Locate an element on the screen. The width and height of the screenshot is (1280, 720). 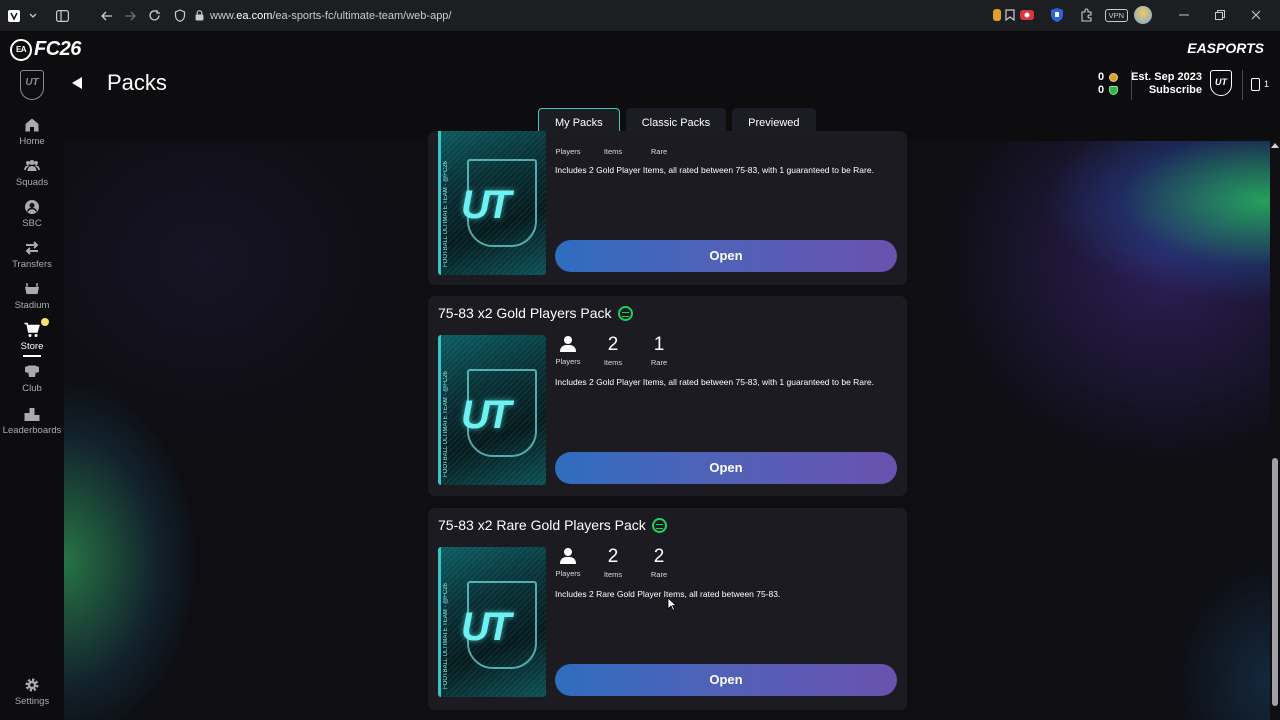
easports-logo: EASPORTS is located at coordinates (1225, 48).